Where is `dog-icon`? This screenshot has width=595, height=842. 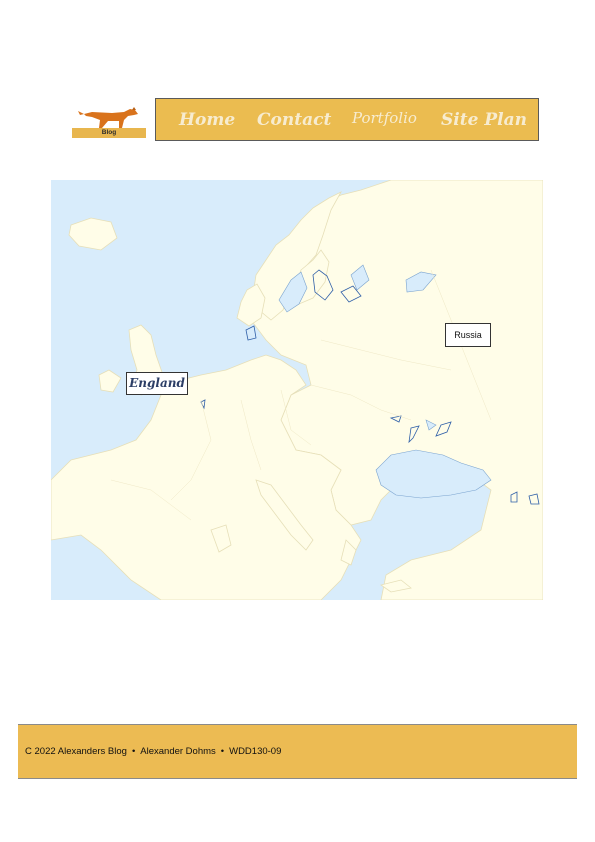
dog-icon is located at coordinates (108, 117).